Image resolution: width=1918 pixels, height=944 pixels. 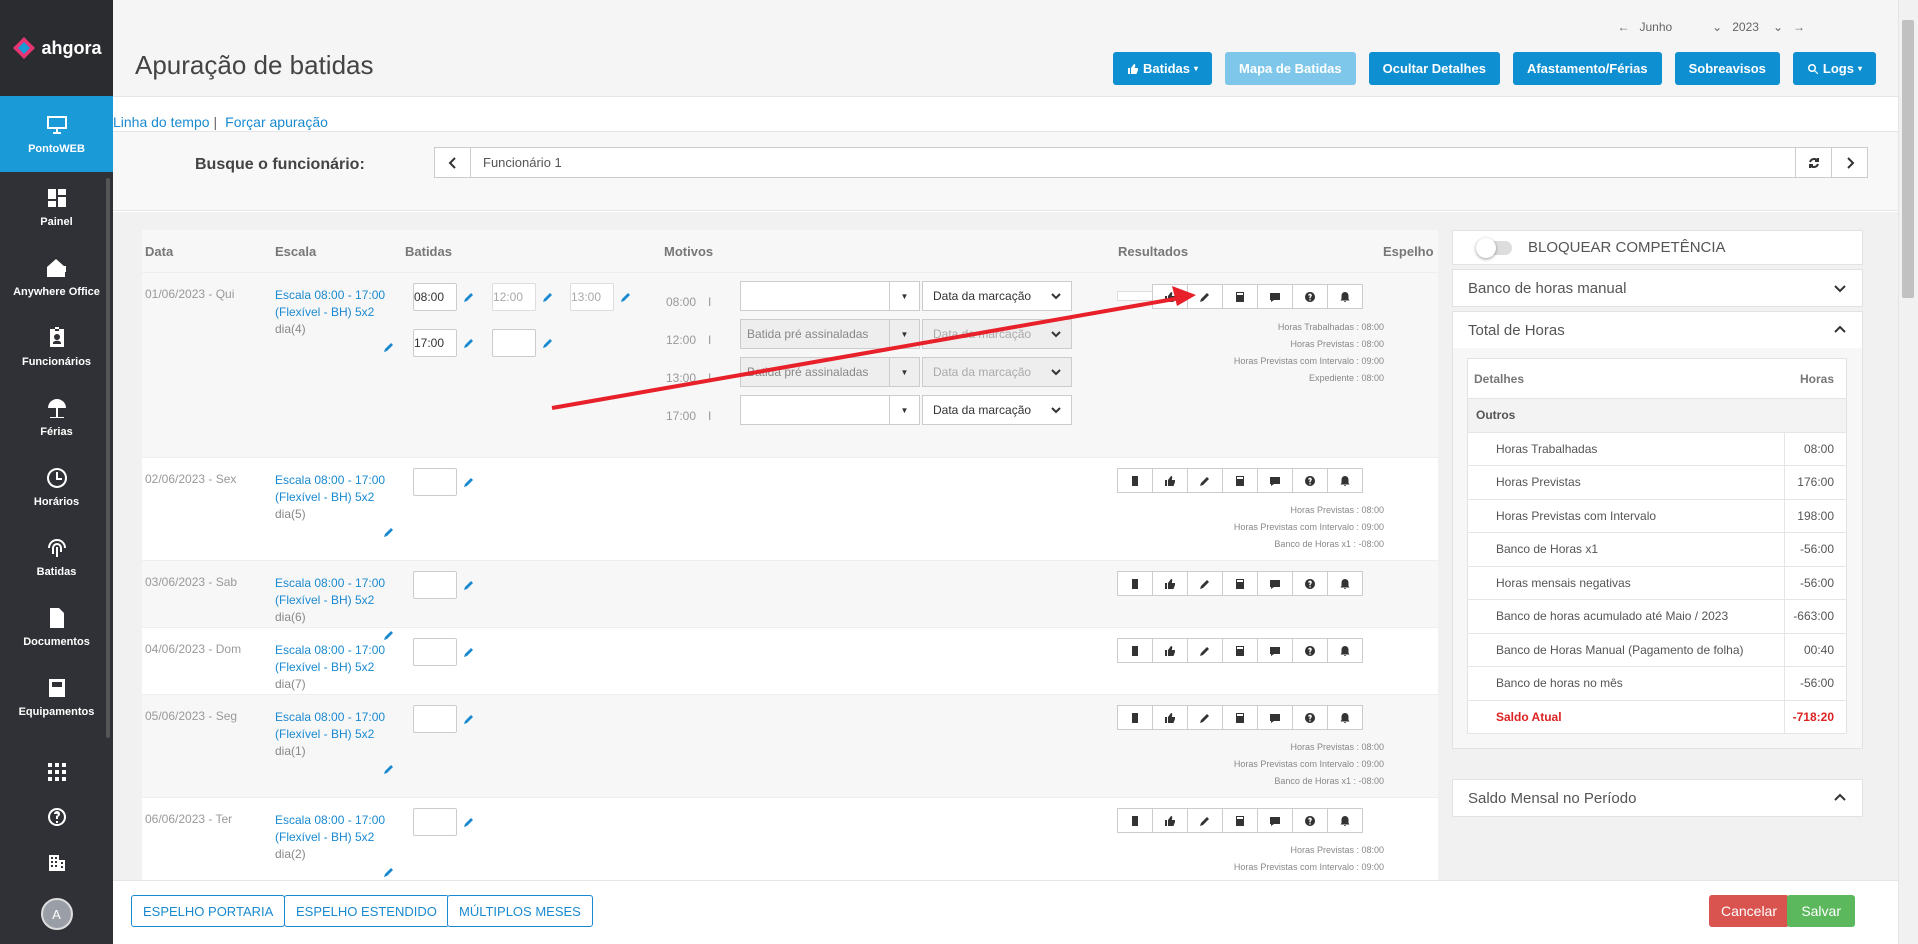 I want to click on sidebar-item-ferias: Férias, so click(x=56, y=417).